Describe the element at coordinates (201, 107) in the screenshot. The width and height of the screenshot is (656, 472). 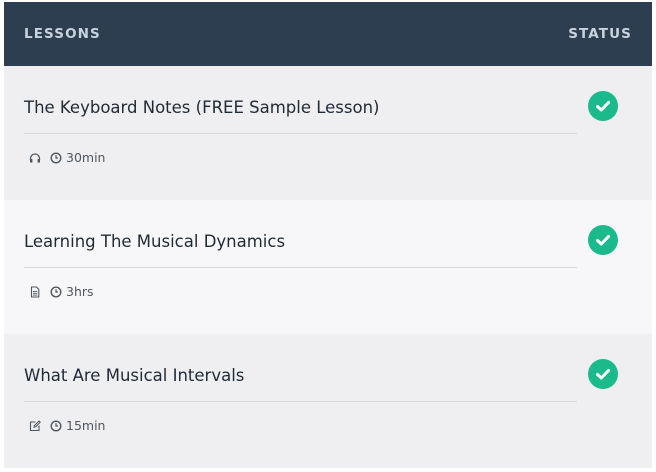
I see `lesson-title: The Keyboard Notes (FREE Sample Lesson)` at that location.